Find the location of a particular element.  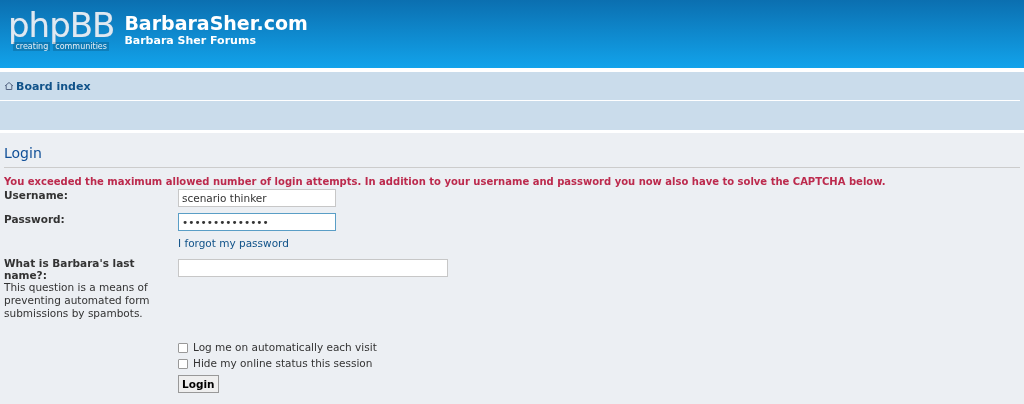

checkbox-label: Hide my online status this session is located at coordinates (283, 362).